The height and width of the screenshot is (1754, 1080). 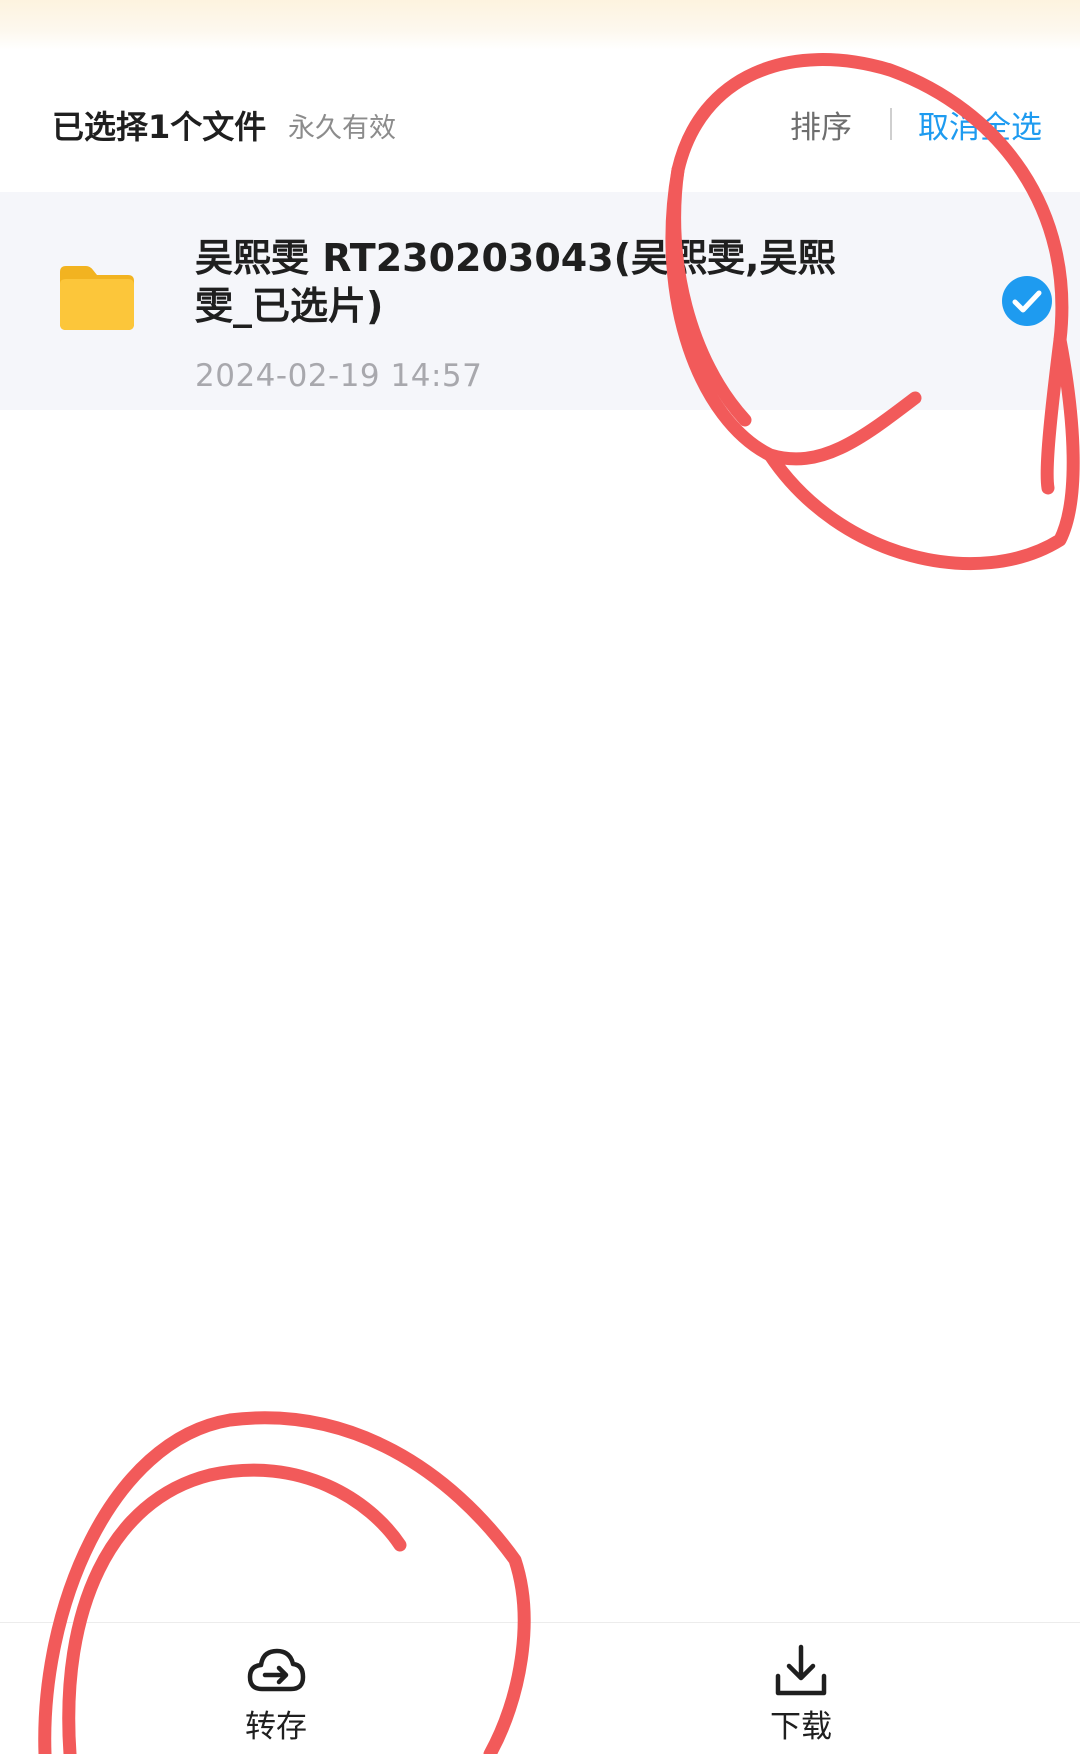 What do you see at coordinates (801, 1727) in the screenshot?
I see `download-label: 下载` at bounding box center [801, 1727].